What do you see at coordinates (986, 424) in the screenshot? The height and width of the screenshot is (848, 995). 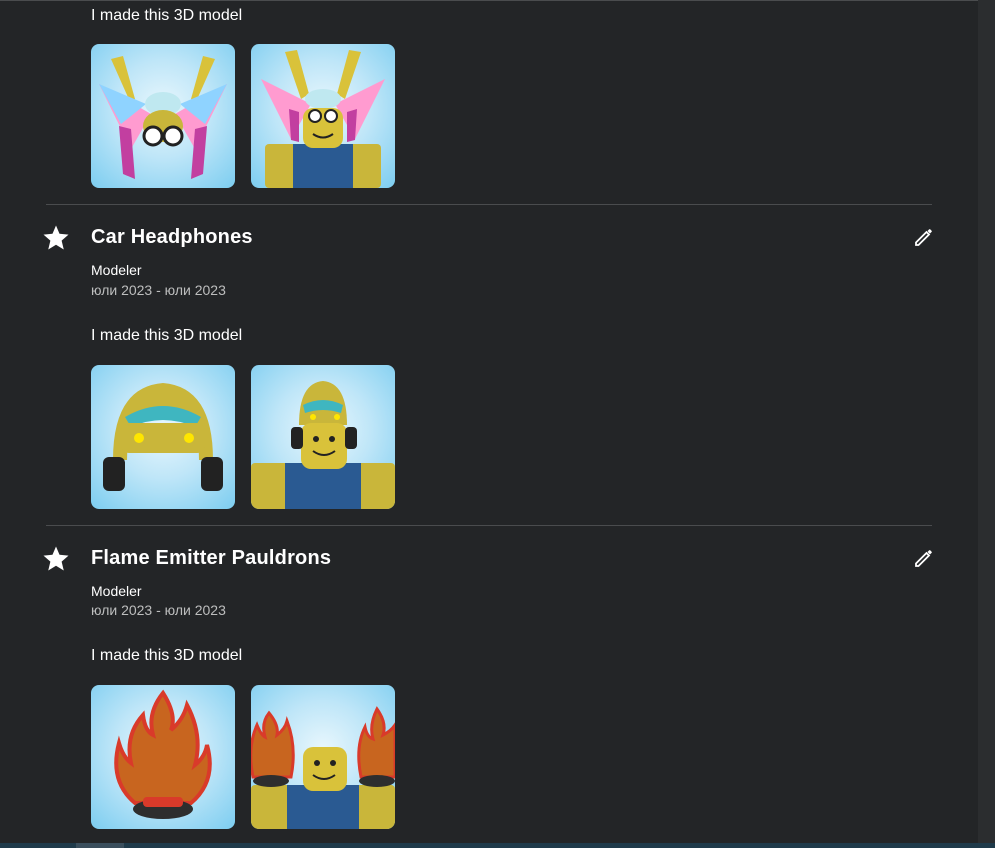 I see `vertical-scrollbar` at bounding box center [986, 424].